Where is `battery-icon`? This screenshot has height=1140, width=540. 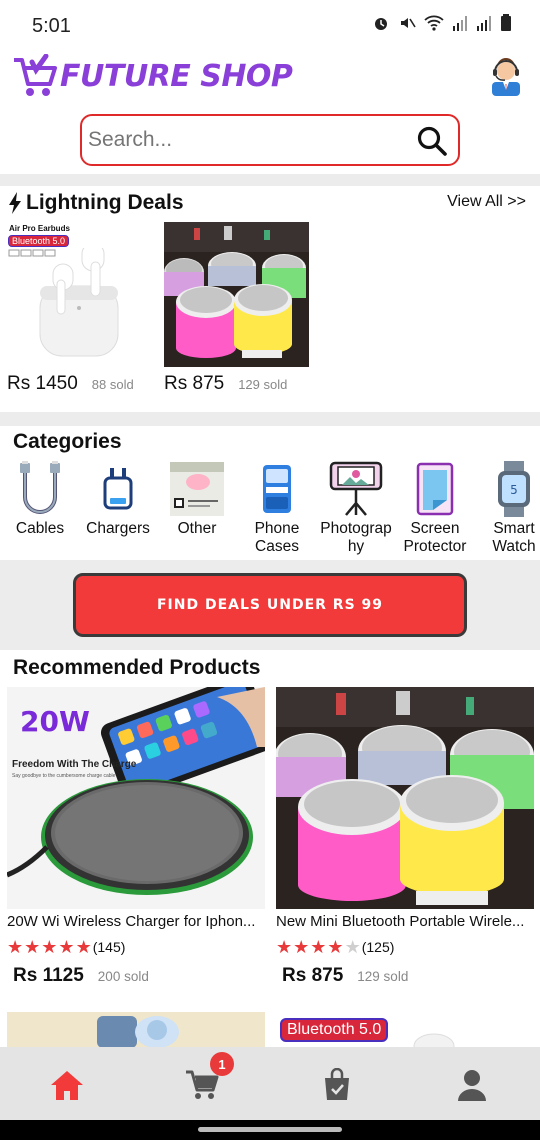
battery-icon is located at coordinates (506, 22).